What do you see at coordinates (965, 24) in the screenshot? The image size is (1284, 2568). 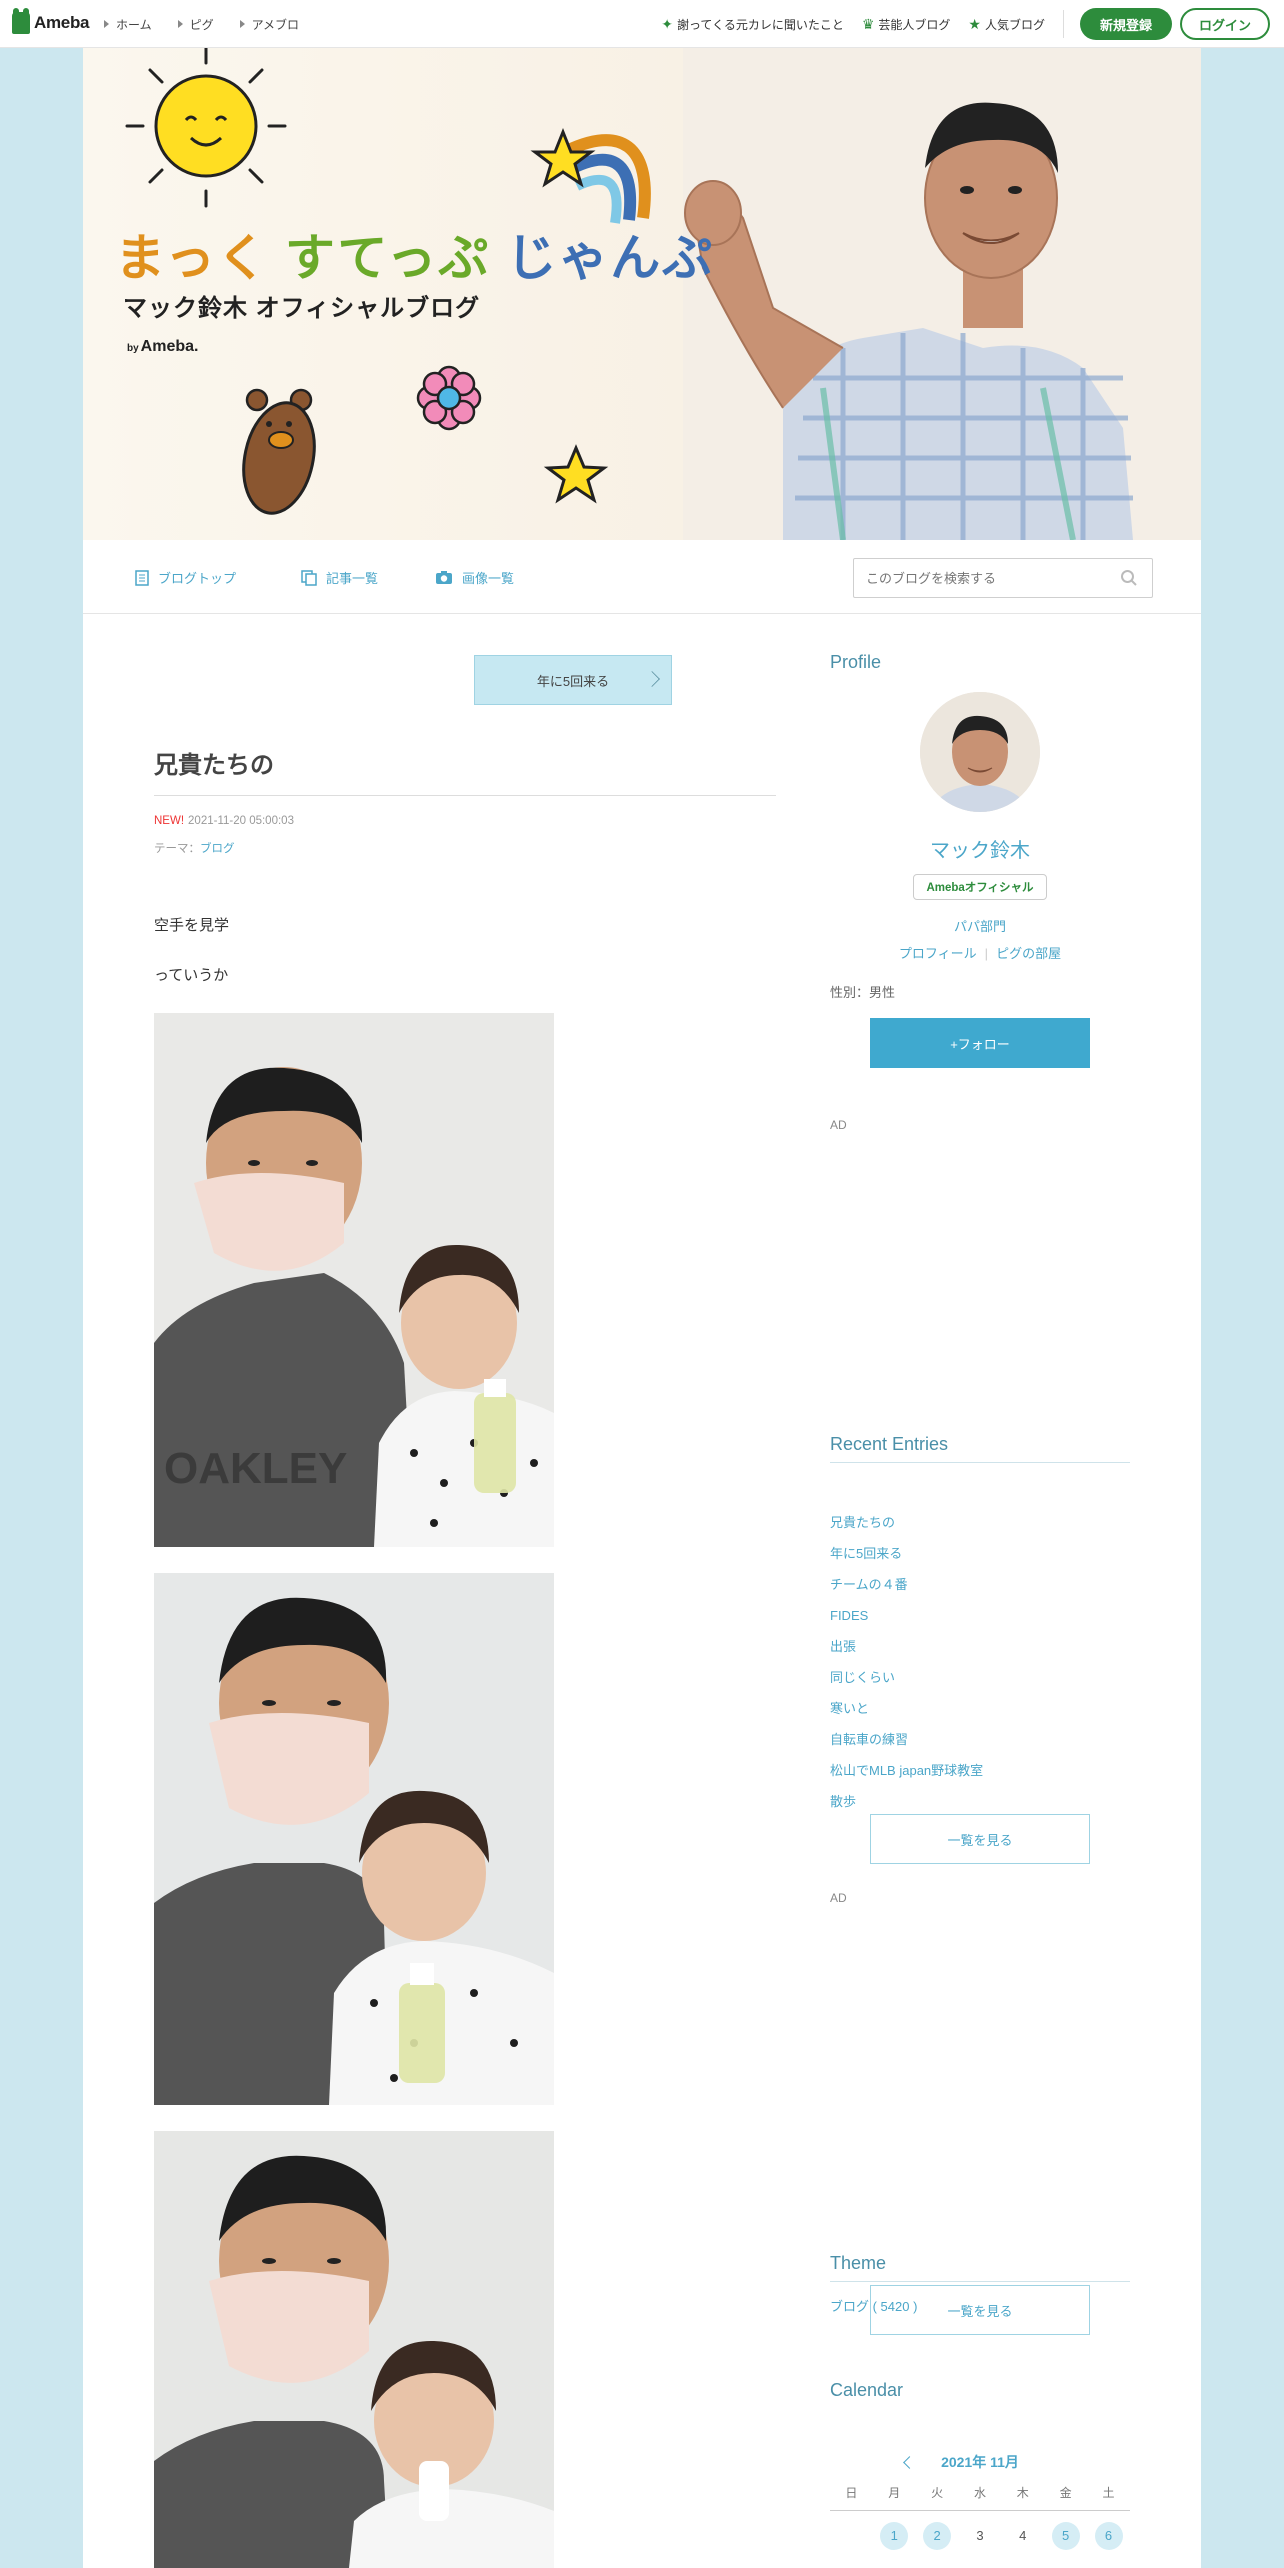 I see `global-header-right: ✦ 謝ってくる元カレに聞いたこと ♛ 芸能人ブログ ★ 人気ブログ 新規登録 ログイン` at bounding box center [965, 24].